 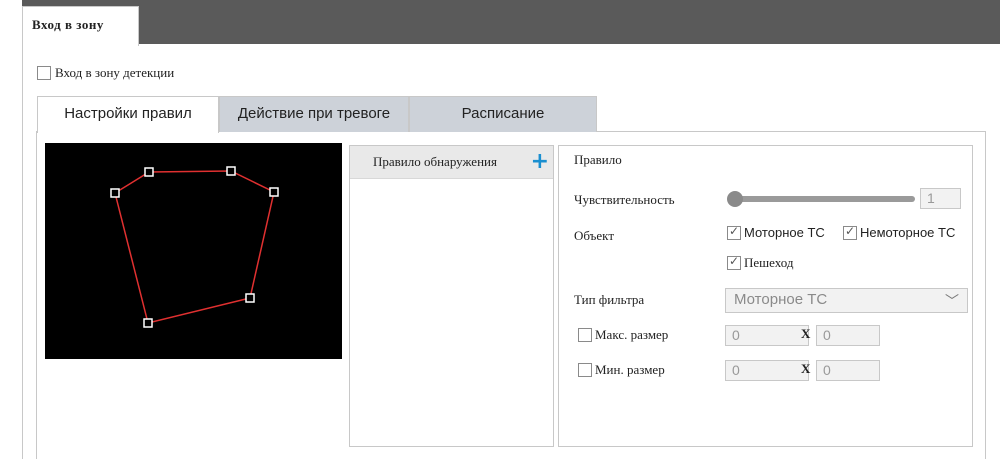 What do you see at coordinates (767, 335) in the screenshot?
I see `max-width-field: 0` at bounding box center [767, 335].